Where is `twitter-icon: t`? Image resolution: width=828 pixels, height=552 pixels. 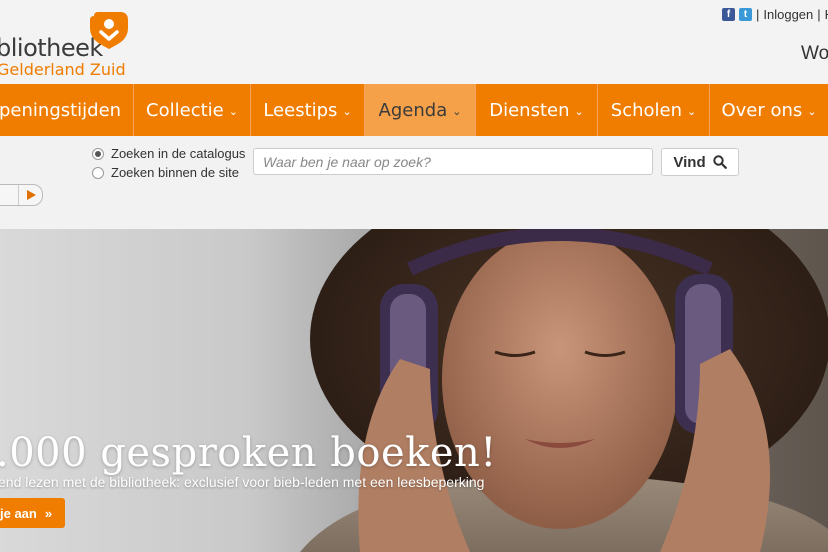
twitter-icon: t is located at coordinates (745, 14).